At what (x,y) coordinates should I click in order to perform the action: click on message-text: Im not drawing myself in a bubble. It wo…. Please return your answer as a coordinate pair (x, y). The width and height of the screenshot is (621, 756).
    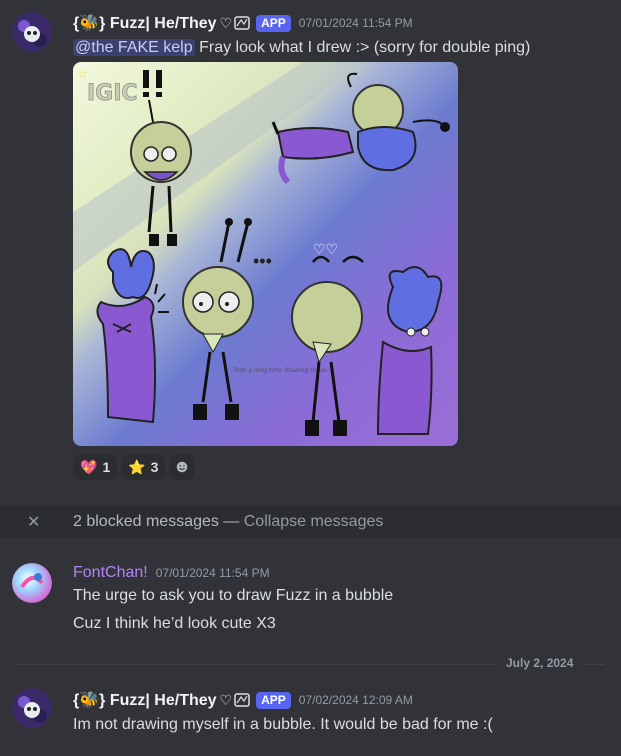
    Looking at the image, I should click on (283, 724).